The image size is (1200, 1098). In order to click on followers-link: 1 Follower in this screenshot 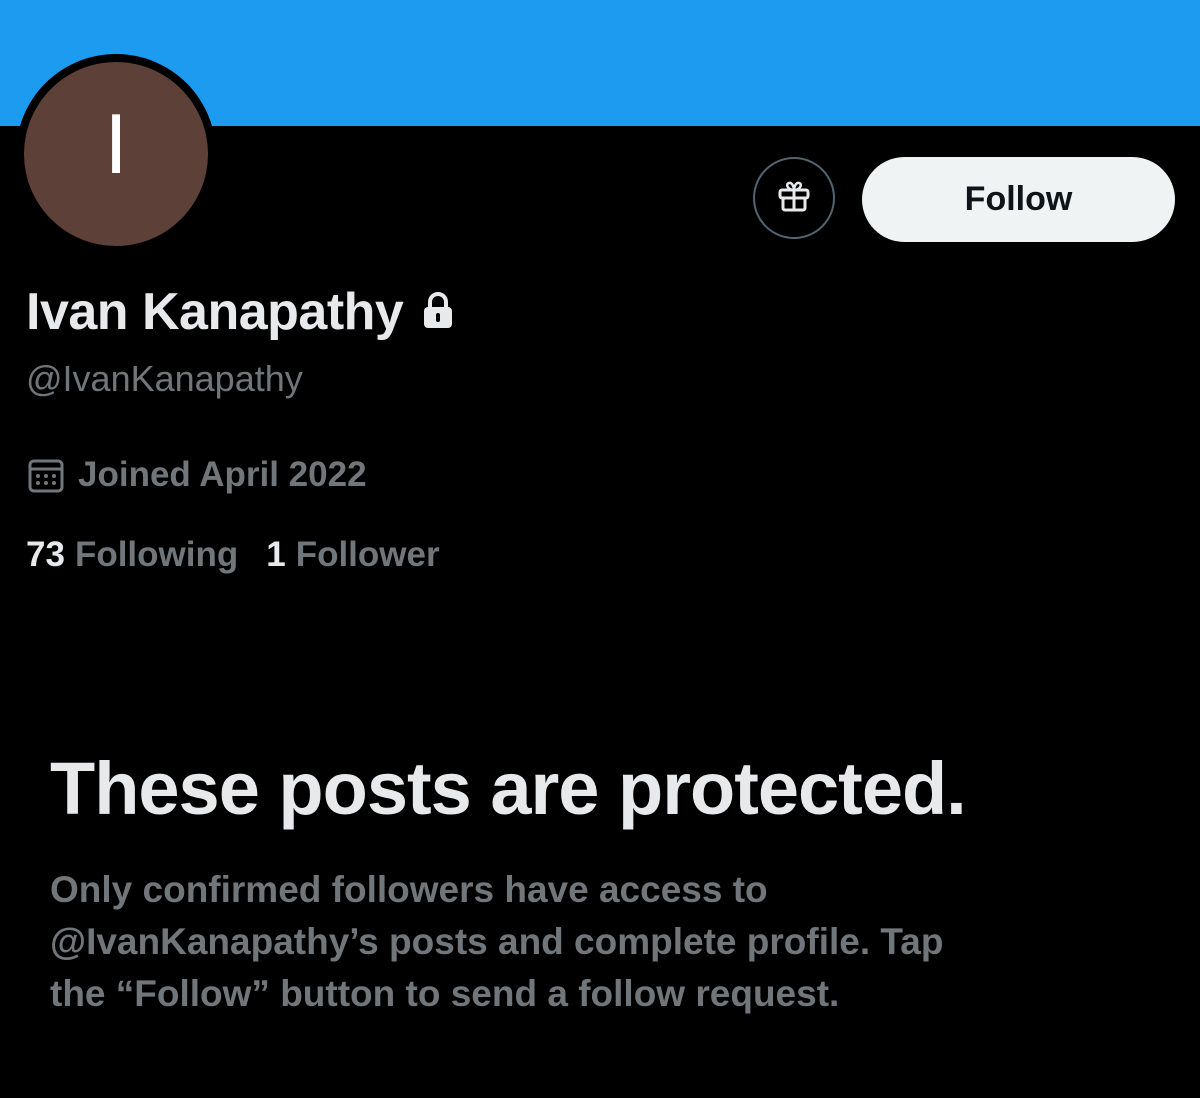, I will do `click(352, 555)`.